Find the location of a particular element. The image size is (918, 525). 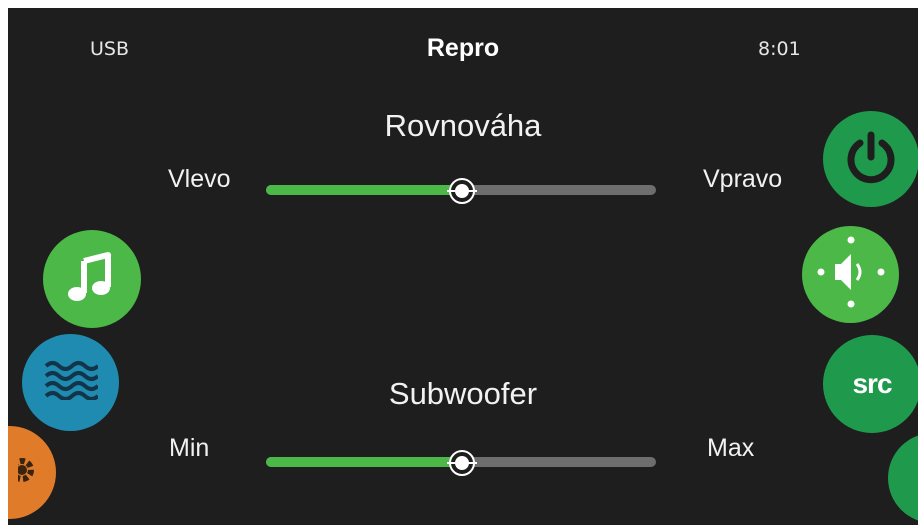

balance-left-label: Vlevo is located at coordinates (199, 179).